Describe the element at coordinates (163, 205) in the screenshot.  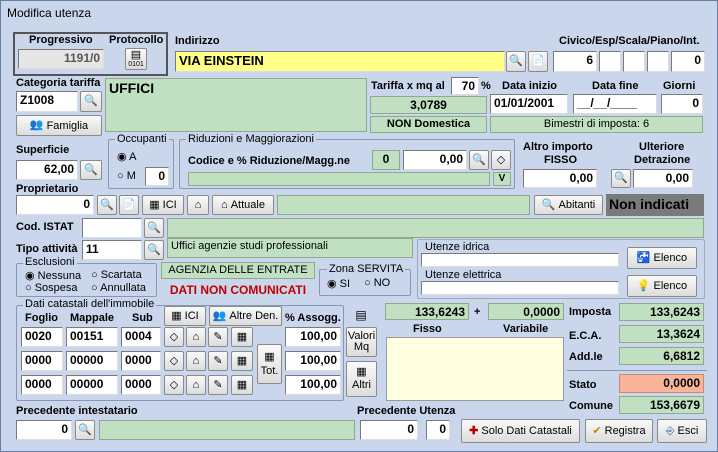
I see `proprietario-ici-button: ▦ ICI` at that location.